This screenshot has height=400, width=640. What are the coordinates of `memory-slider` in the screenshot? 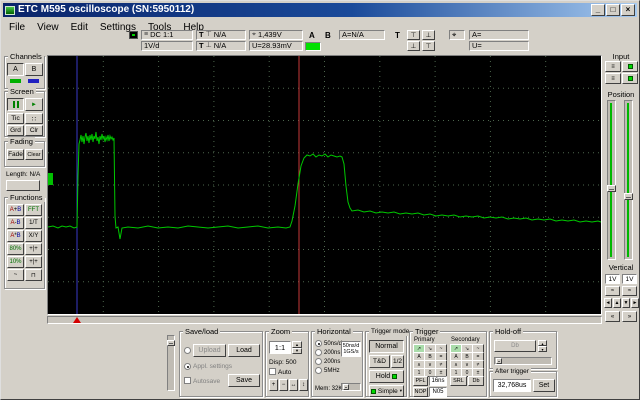 It's located at (351, 387).